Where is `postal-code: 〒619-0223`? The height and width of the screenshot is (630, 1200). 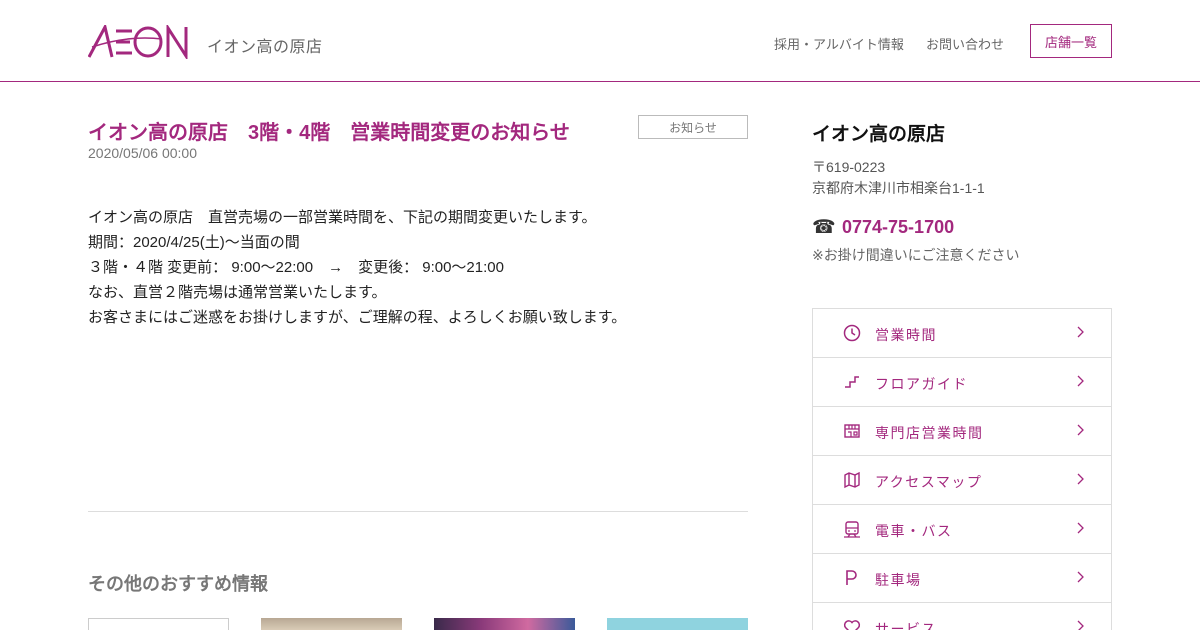
postal-code: 〒619-0223 is located at coordinates (849, 167).